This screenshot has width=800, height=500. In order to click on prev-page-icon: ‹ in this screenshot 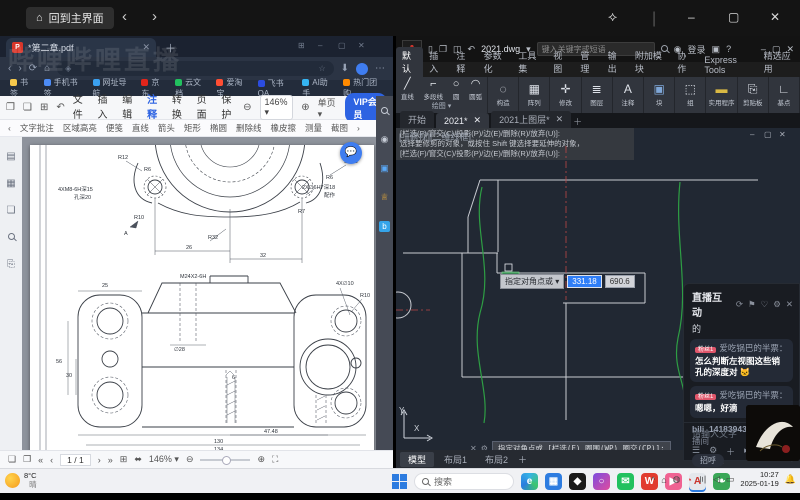, I will do `click(51, 460)`.